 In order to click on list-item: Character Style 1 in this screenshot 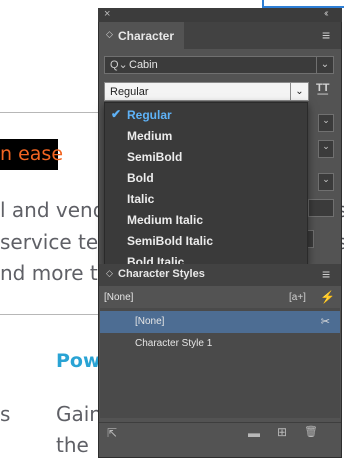, I will do `click(220, 344)`.